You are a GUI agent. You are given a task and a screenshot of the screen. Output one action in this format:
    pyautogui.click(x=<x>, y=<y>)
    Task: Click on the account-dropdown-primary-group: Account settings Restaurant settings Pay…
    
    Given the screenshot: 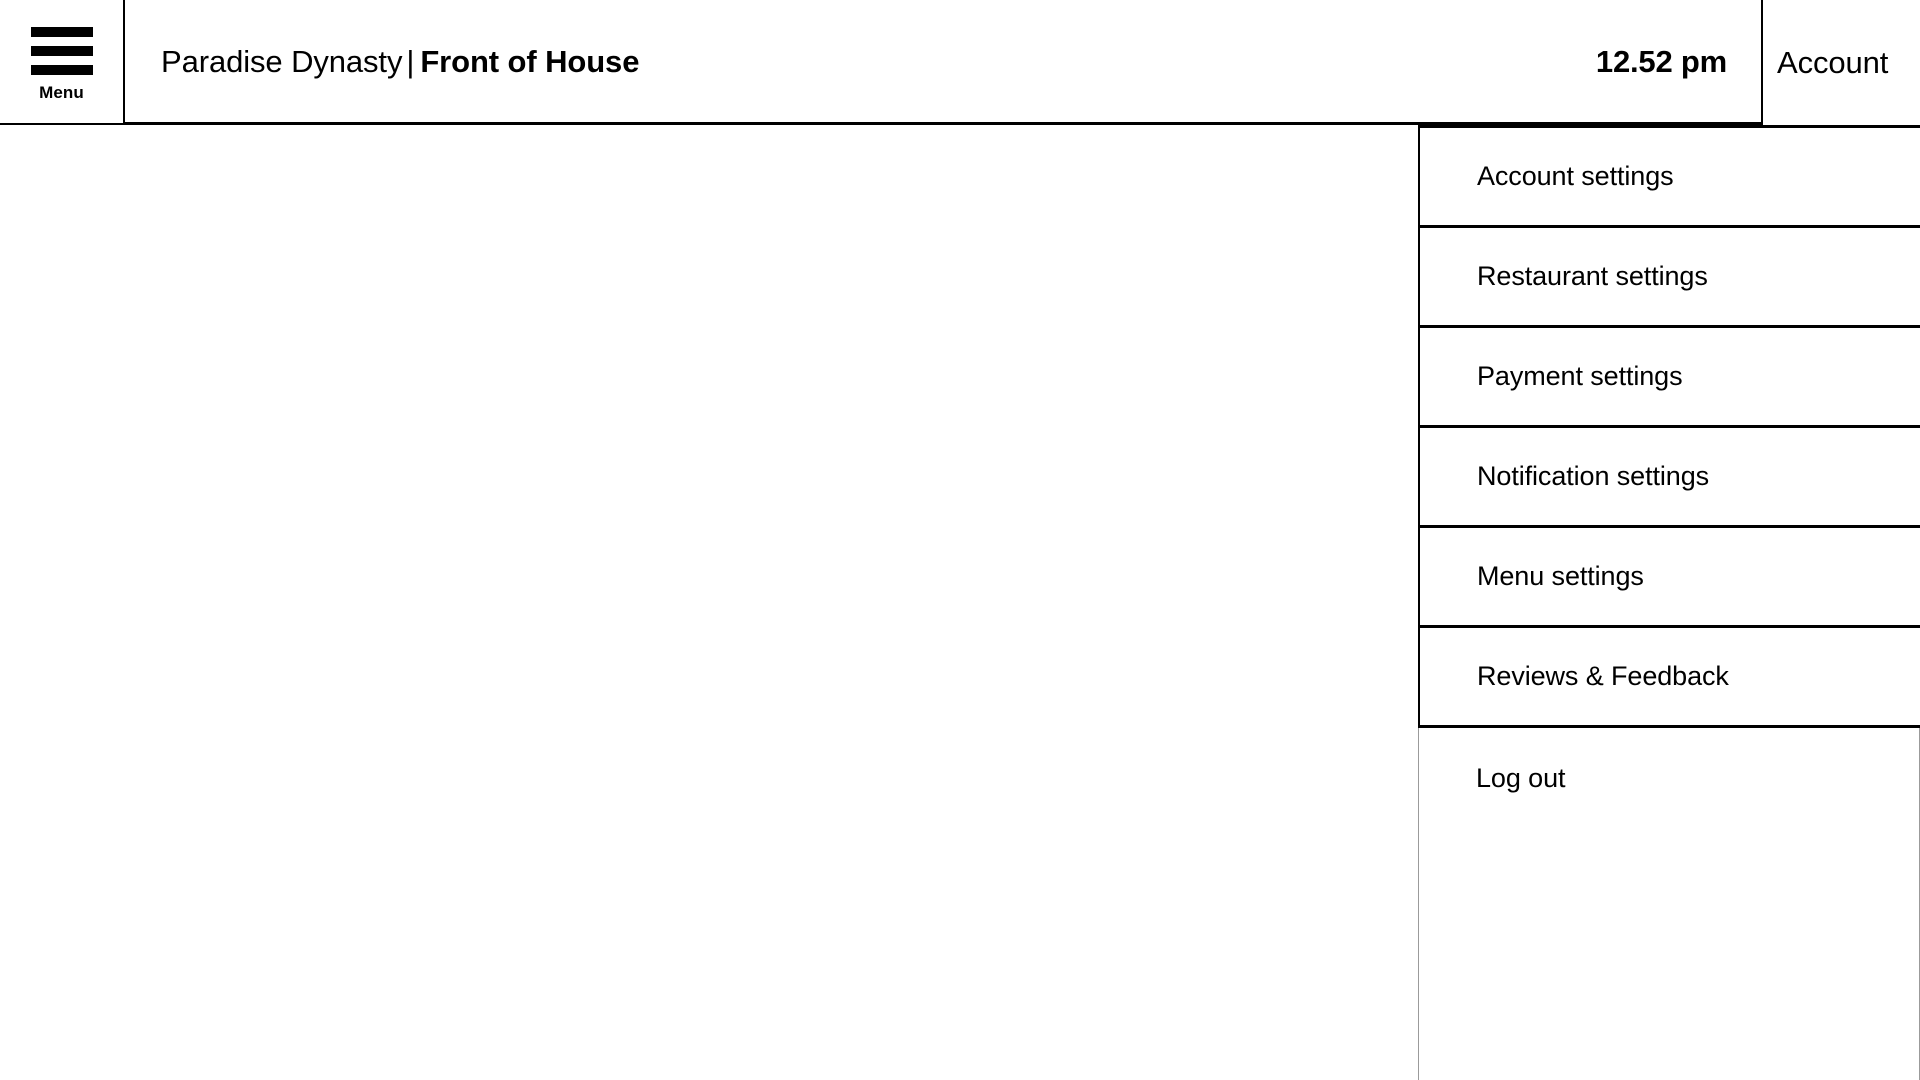 What is the action you would take?
    pyautogui.click(x=1669, y=426)
    